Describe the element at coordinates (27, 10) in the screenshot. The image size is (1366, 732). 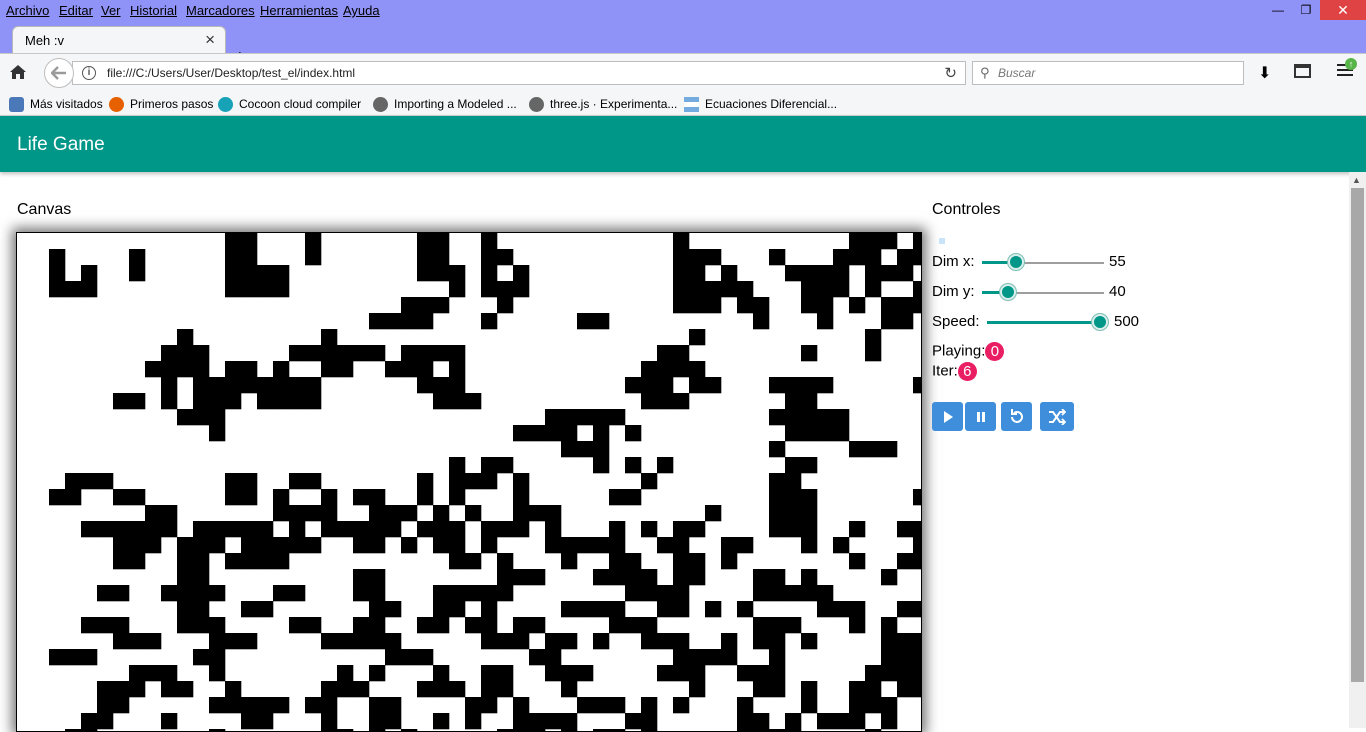
I see `menu-archivo: Archivo` at that location.